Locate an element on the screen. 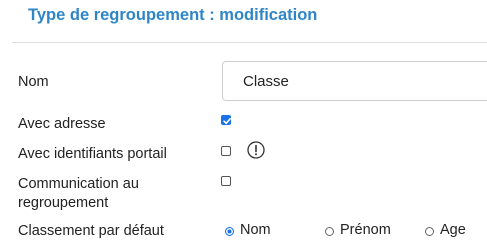  divider is located at coordinates (249, 42).